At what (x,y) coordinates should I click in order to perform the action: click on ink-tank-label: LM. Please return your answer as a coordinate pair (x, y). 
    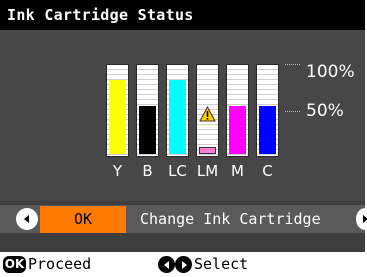
    Looking at the image, I should click on (207, 171).